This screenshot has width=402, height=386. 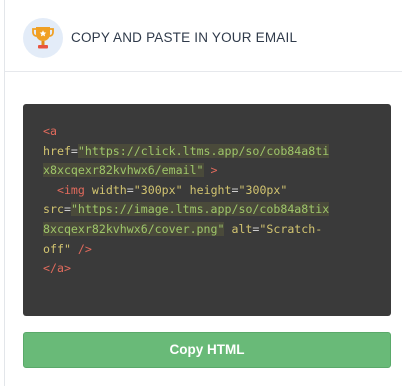 What do you see at coordinates (70, 189) in the screenshot?
I see `code-img-open: <img` at bounding box center [70, 189].